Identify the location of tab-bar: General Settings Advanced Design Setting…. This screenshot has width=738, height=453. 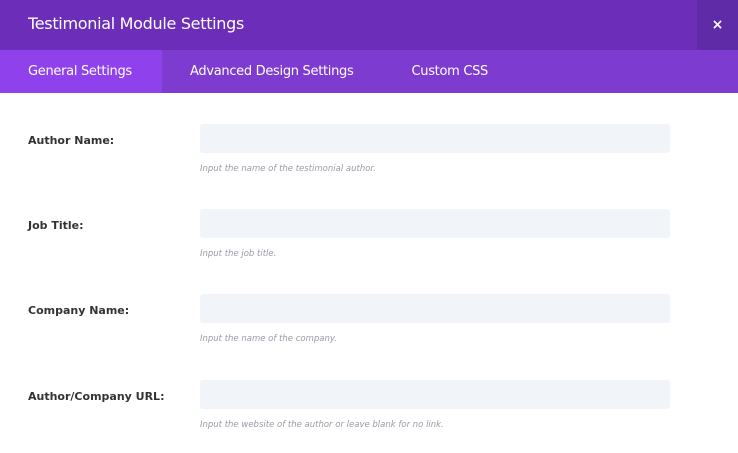
(369, 71).